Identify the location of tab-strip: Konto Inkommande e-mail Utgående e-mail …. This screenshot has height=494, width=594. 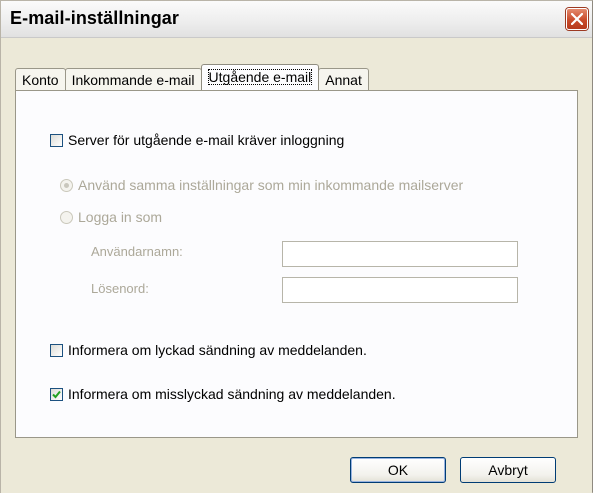
(192, 77).